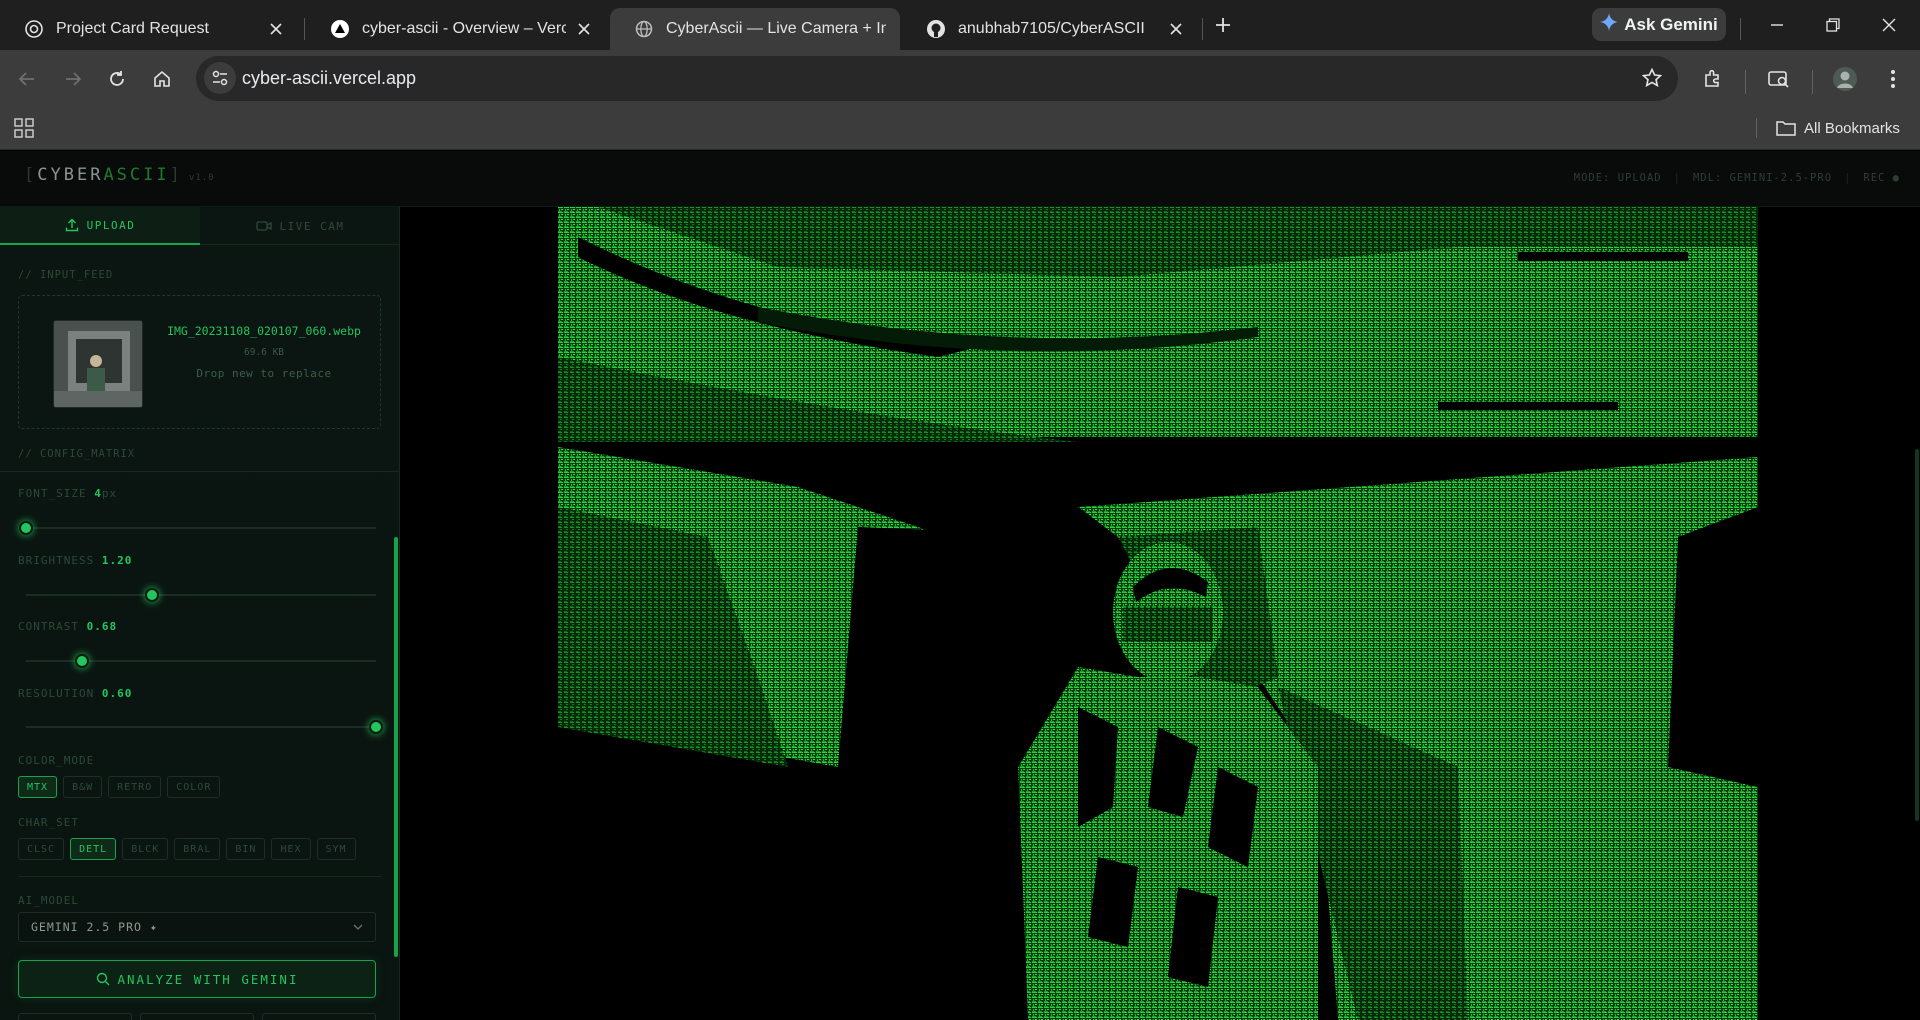 Image resolution: width=1920 pixels, height=1020 pixels. What do you see at coordinates (83, 787) in the screenshot?
I see `color-mode-option: B&W` at bounding box center [83, 787].